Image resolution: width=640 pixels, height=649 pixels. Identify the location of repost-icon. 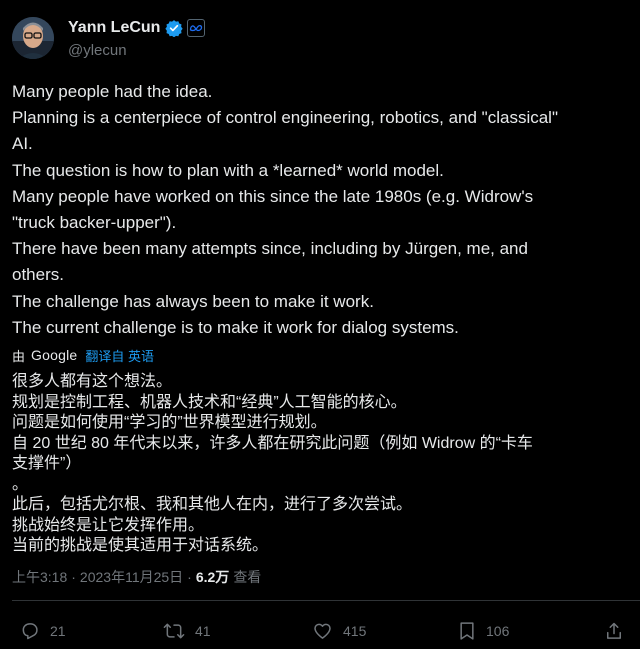
(174, 631).